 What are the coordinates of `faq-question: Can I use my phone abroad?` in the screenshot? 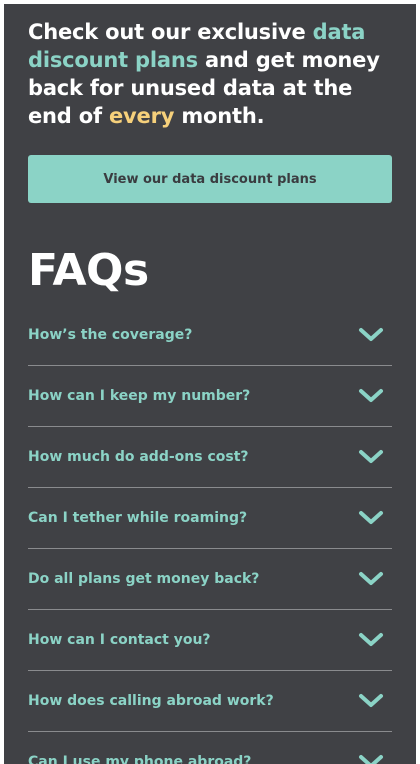 It's located at (140, 759).